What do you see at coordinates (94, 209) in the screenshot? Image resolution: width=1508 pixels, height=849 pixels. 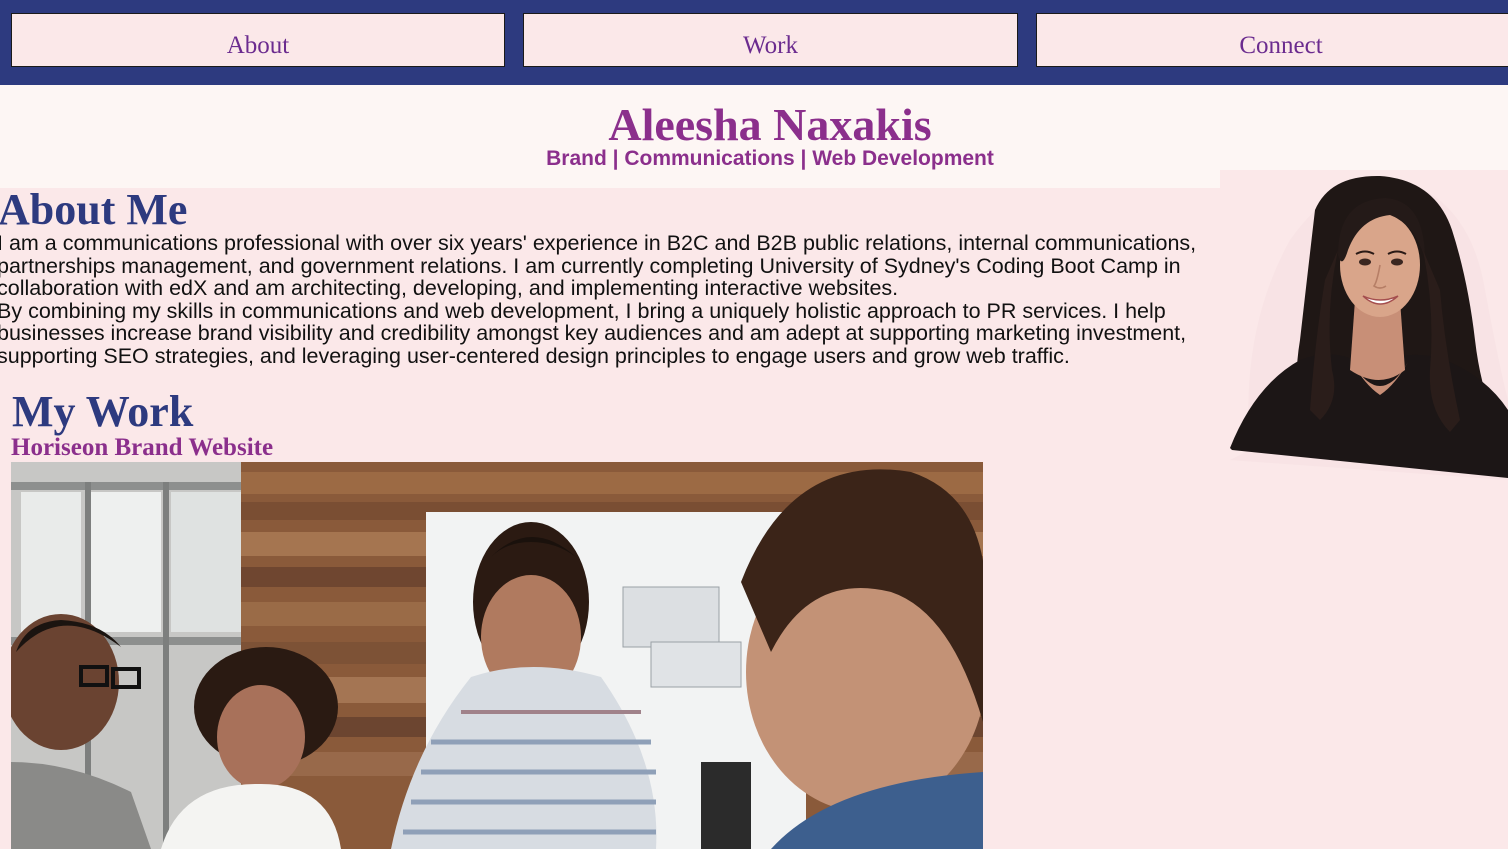 I see `about-title: About Me` at bounding box center [94, 209].